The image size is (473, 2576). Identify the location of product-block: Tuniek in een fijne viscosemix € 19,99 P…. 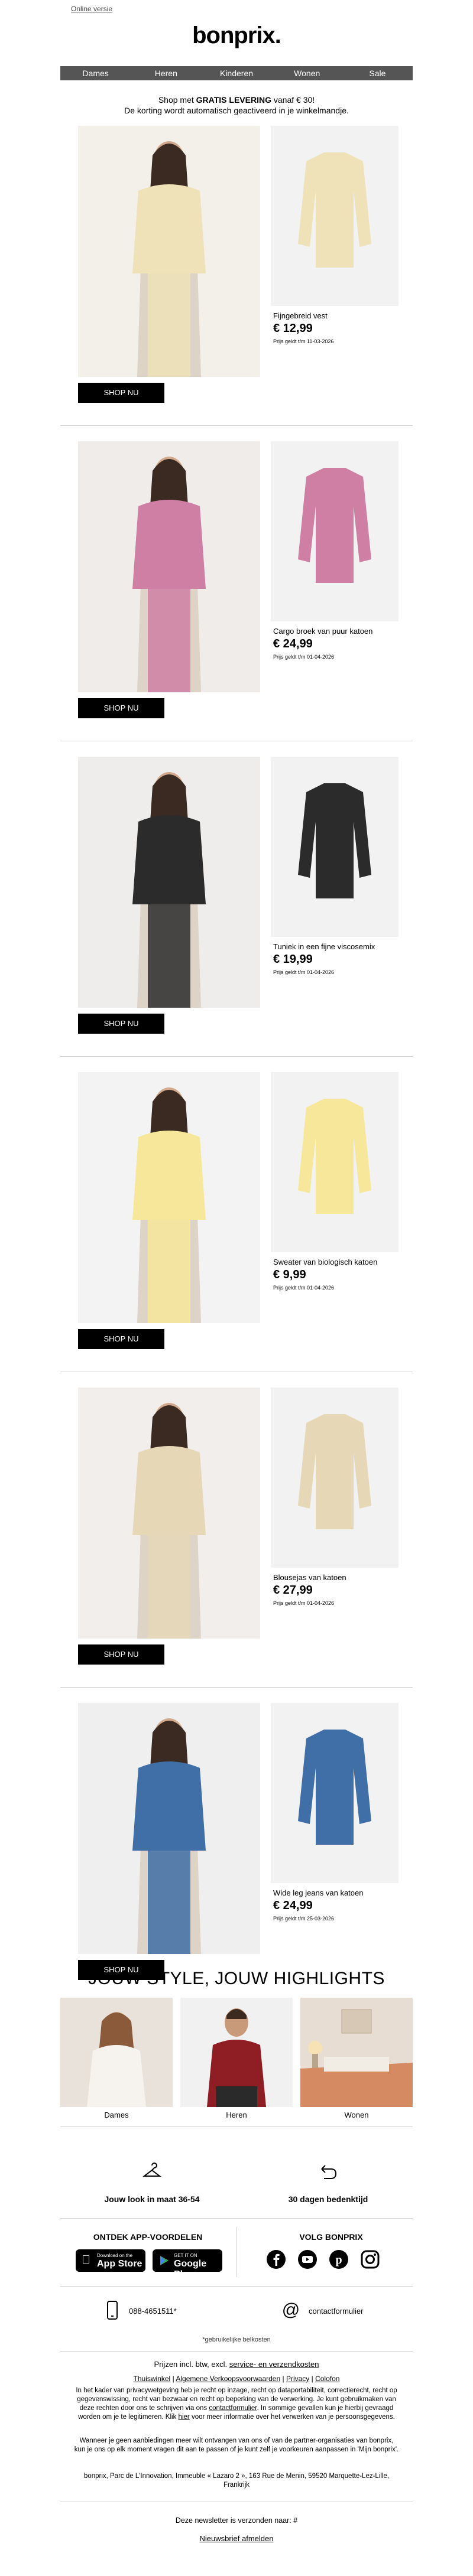
(237, 905).